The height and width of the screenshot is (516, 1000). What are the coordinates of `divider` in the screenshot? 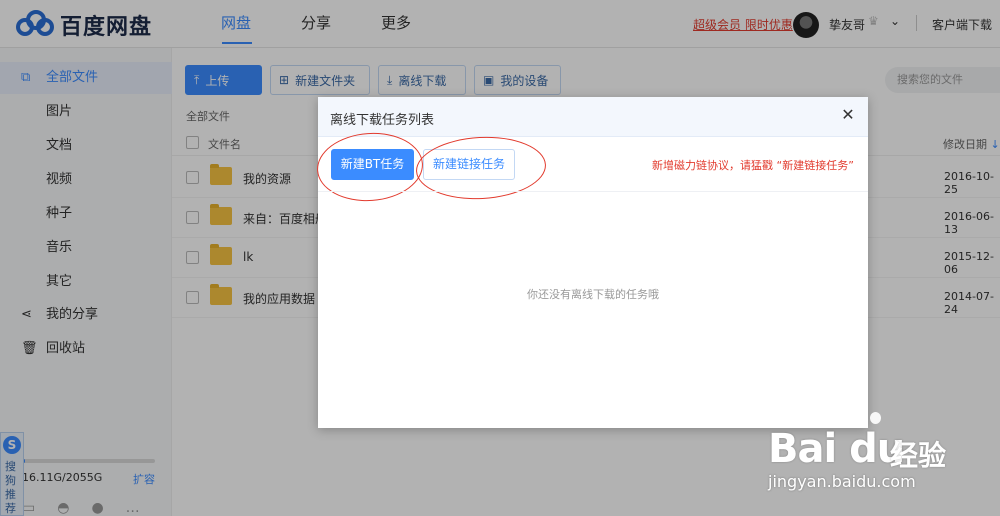 It's located at (593, 191).